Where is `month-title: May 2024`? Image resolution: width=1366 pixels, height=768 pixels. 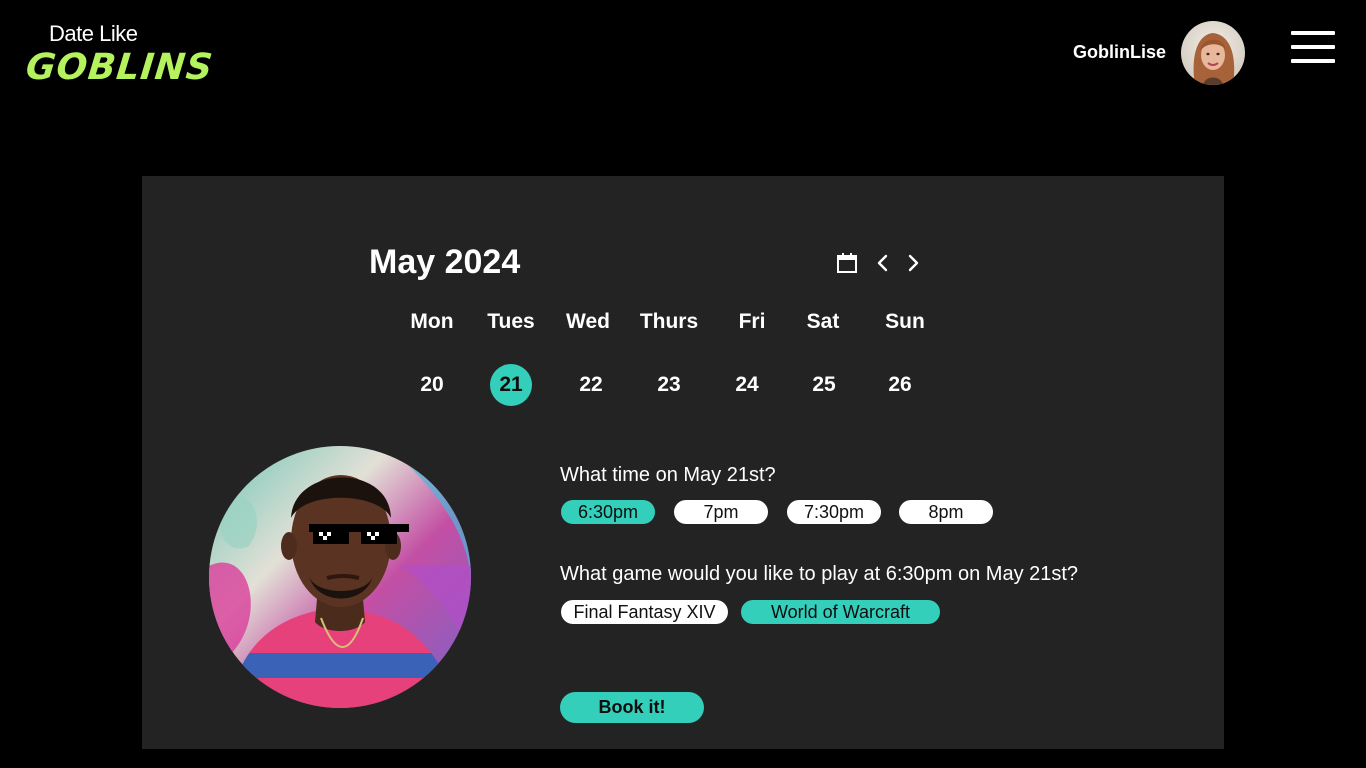 month-title: May 2024 is located at coordinates (445, 262).